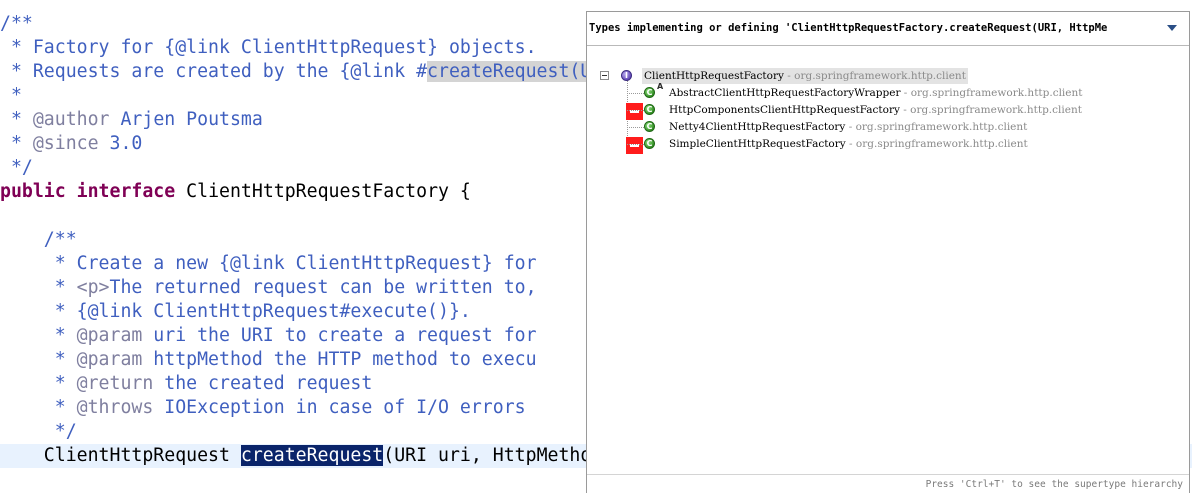 This screenshot has width=1192, height=503. I want to click on code-line: * @since 3.0, so click(71, 144).